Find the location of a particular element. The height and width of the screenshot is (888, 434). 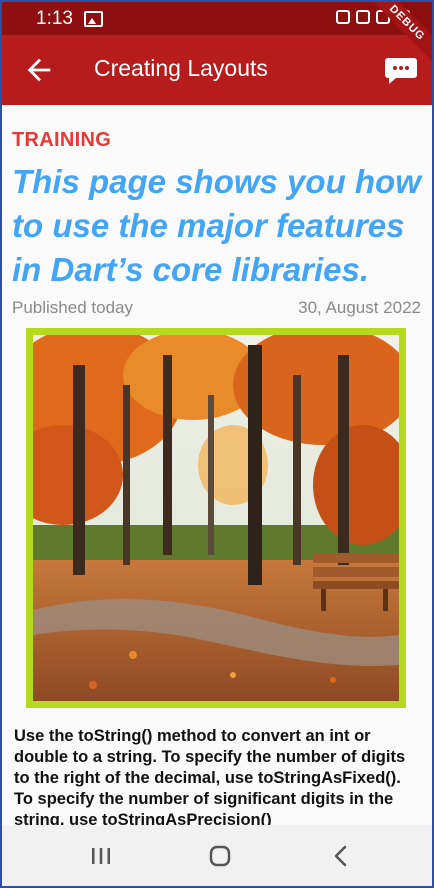

alarm-icon is located at coordinates (343, 17).